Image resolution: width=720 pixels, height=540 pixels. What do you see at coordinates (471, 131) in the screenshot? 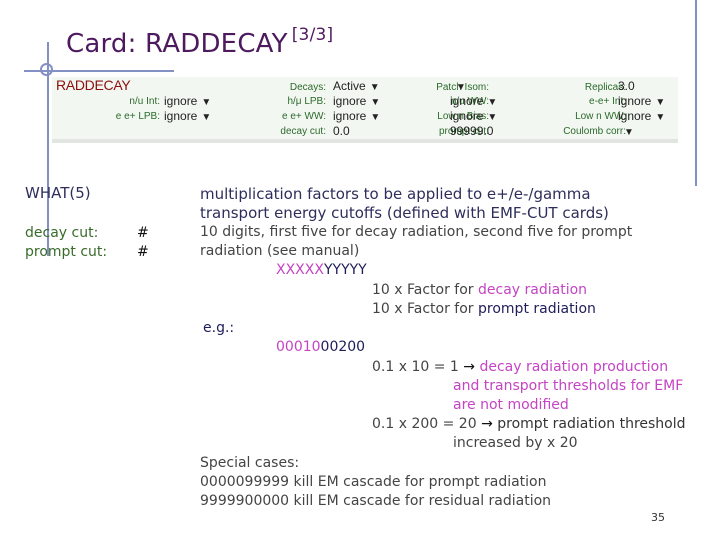
I see `field-prompt-cut-input: 99999.0` at bounding box center [471, 131].